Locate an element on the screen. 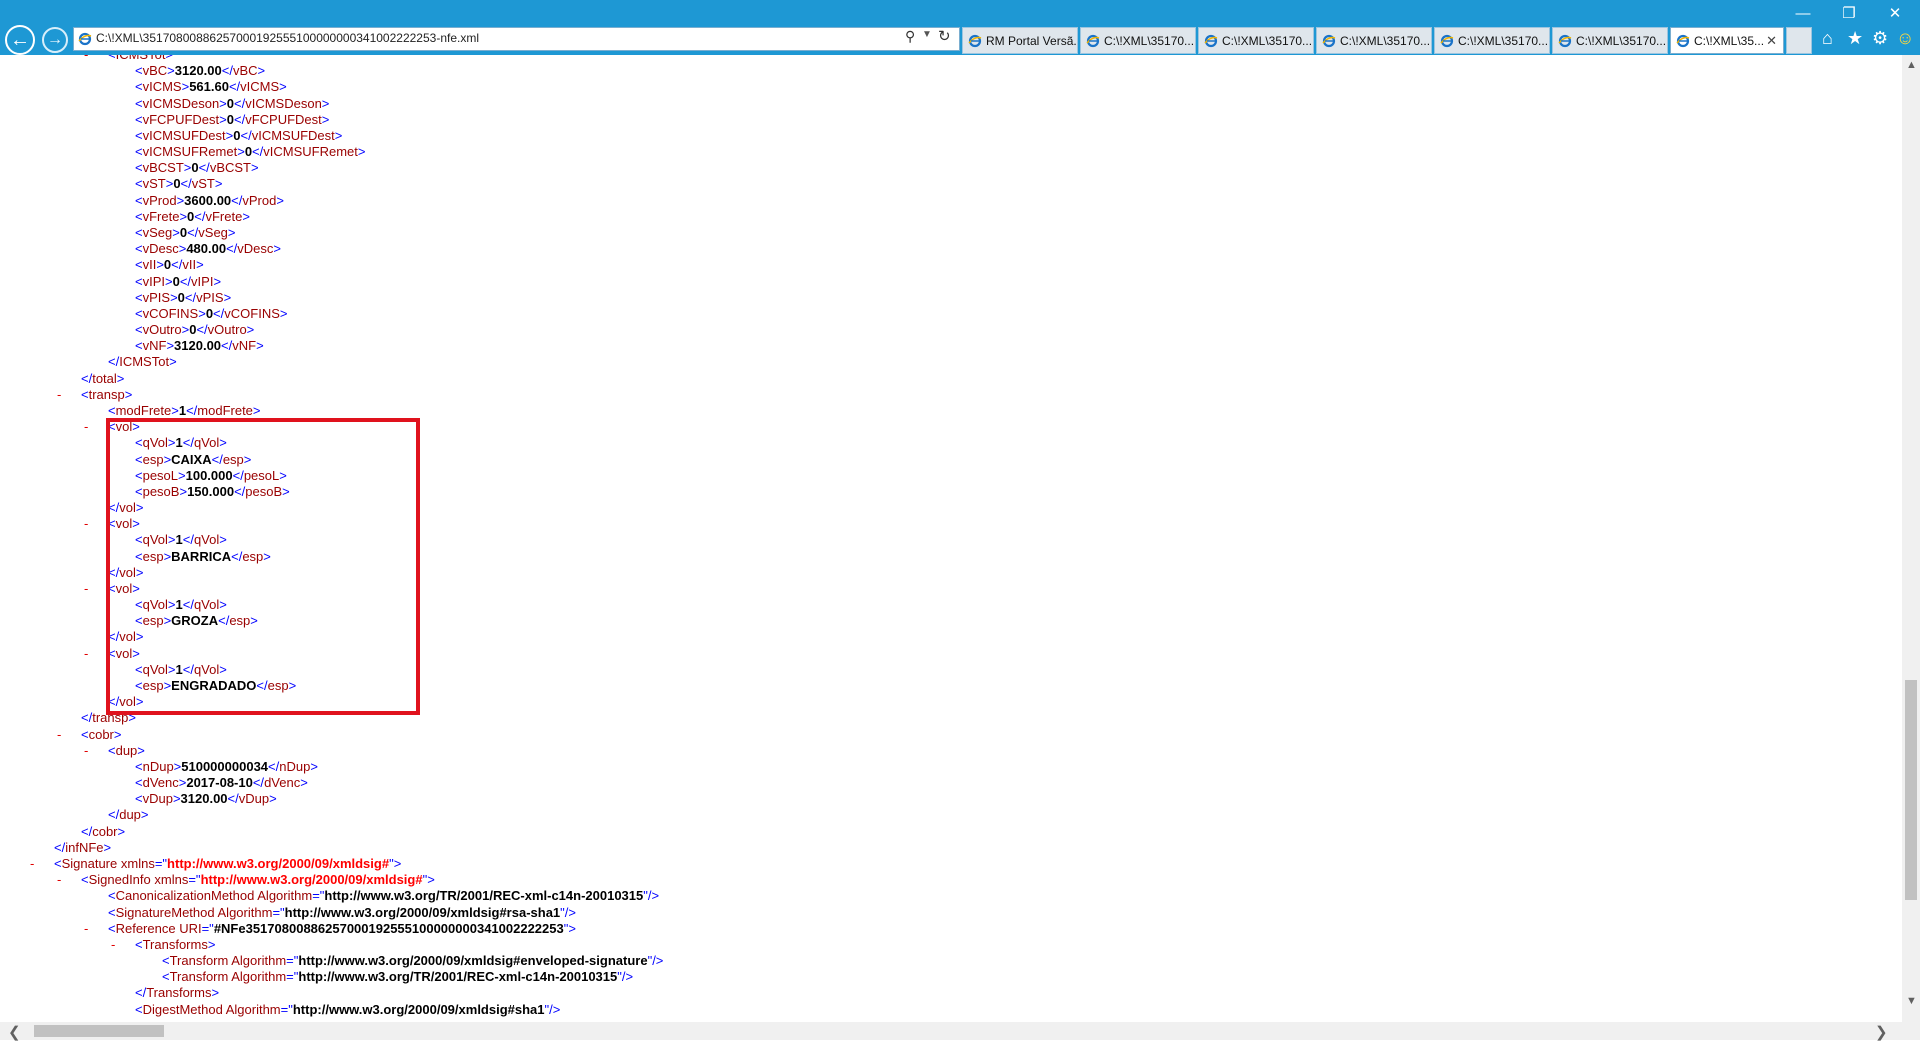  tag-name: Signature is located at coordinates (89, 863).